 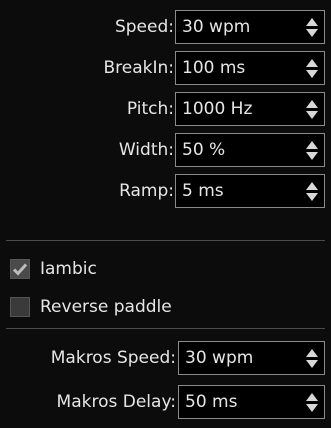 I want to click on speed-label: Speed:, so click(x=144, y=27).